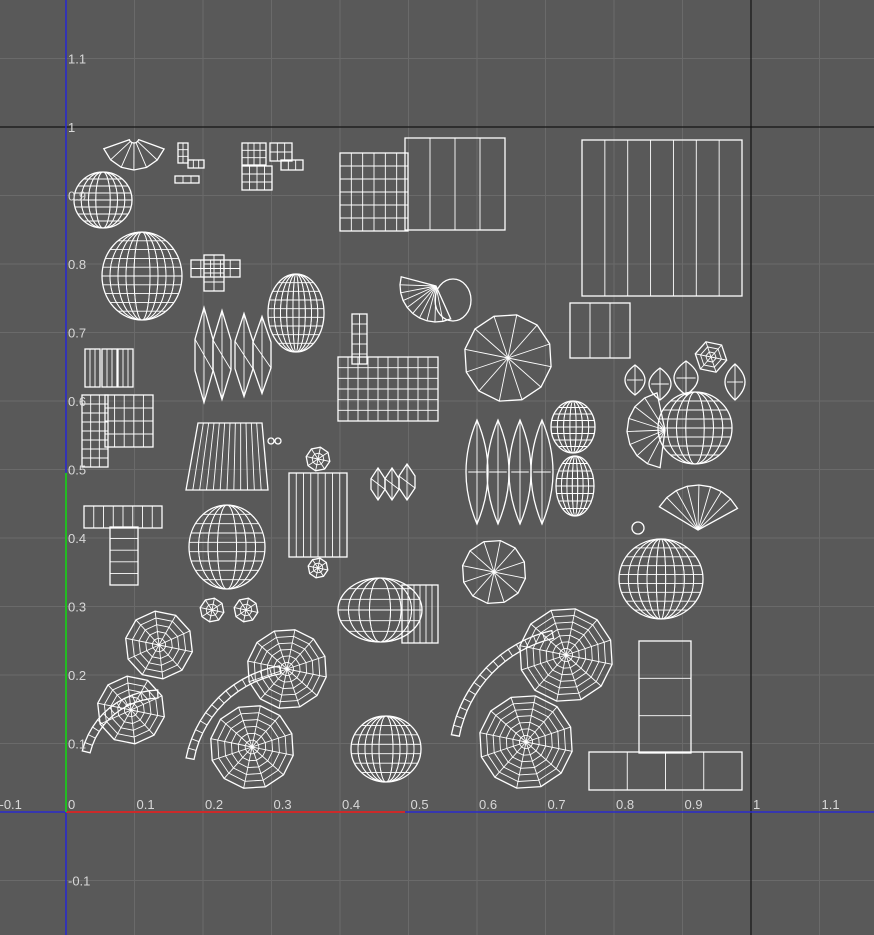 The height and width of the screenshot is (935, 874). I want to click on uv-shell-skirt, so click(227, 456).